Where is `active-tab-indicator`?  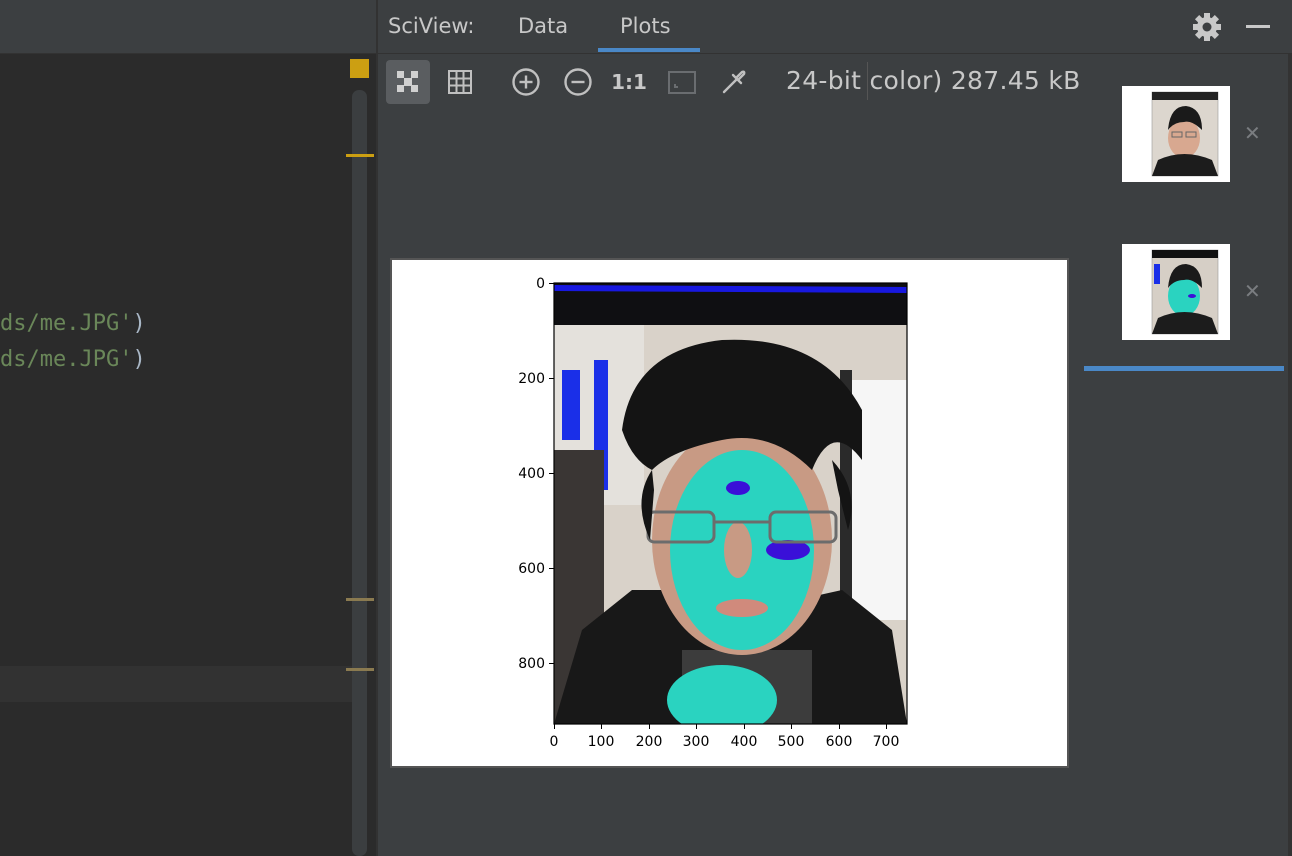
active-tab-indicator is located at coordinates (649, 50).